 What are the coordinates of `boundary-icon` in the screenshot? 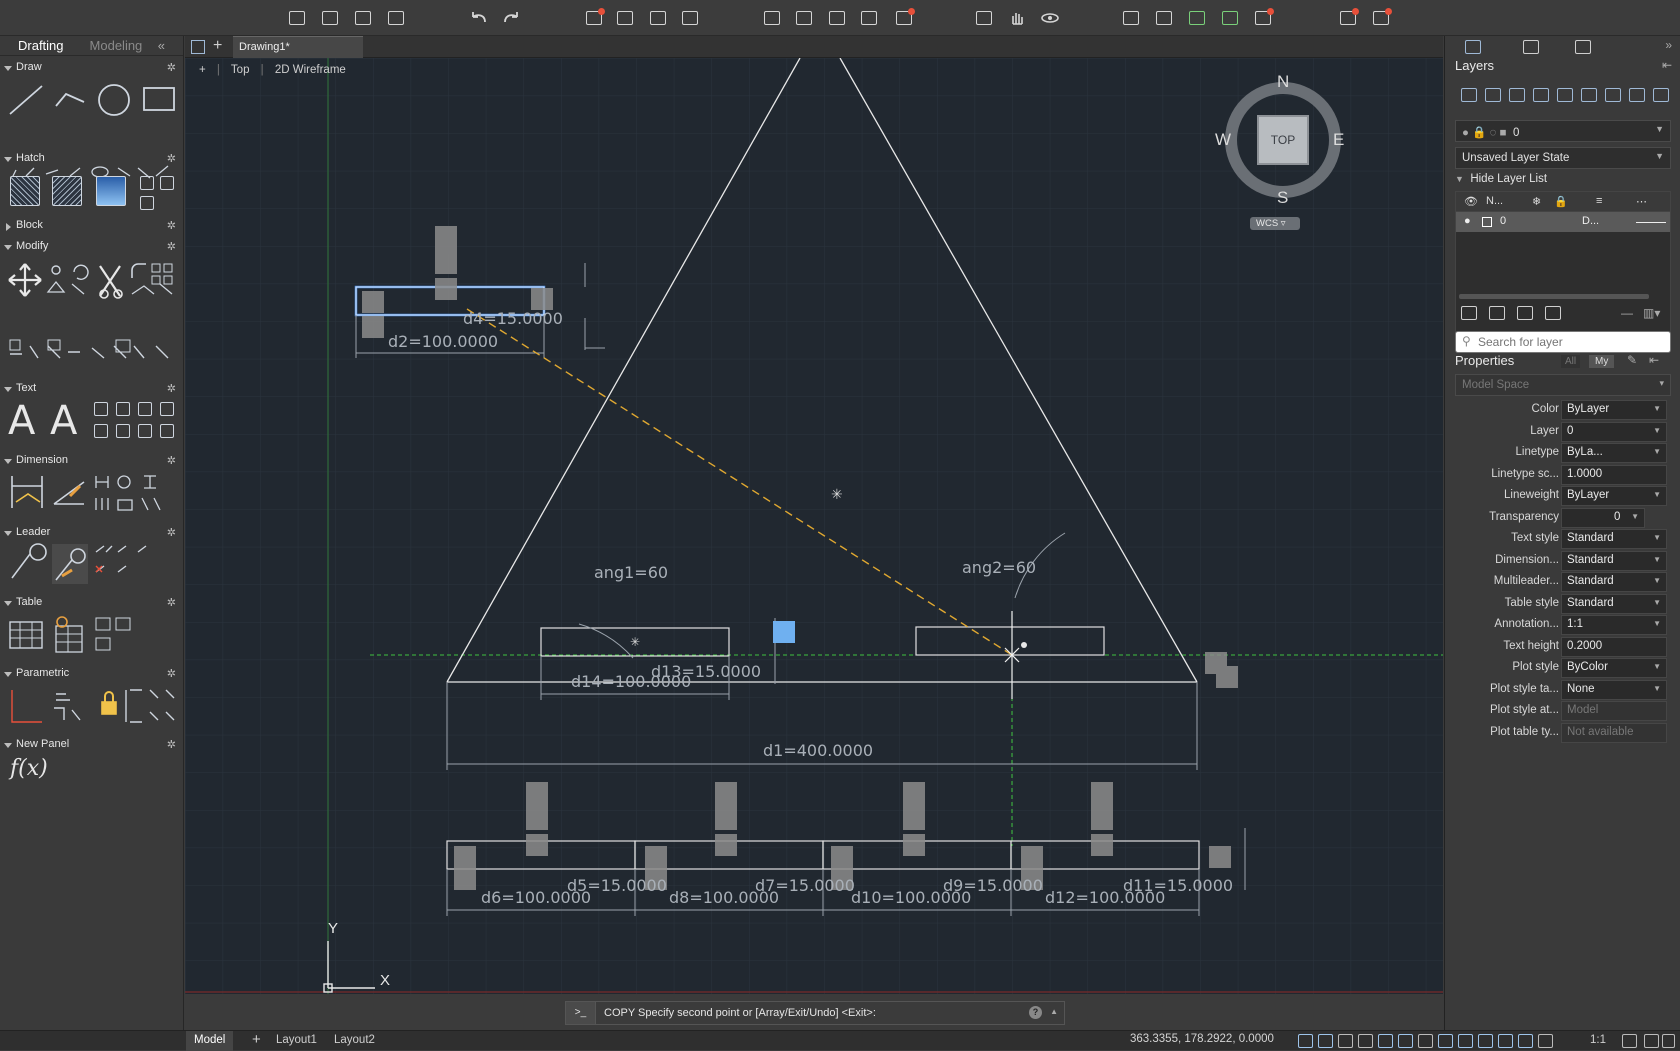 It's located at (111, 191).